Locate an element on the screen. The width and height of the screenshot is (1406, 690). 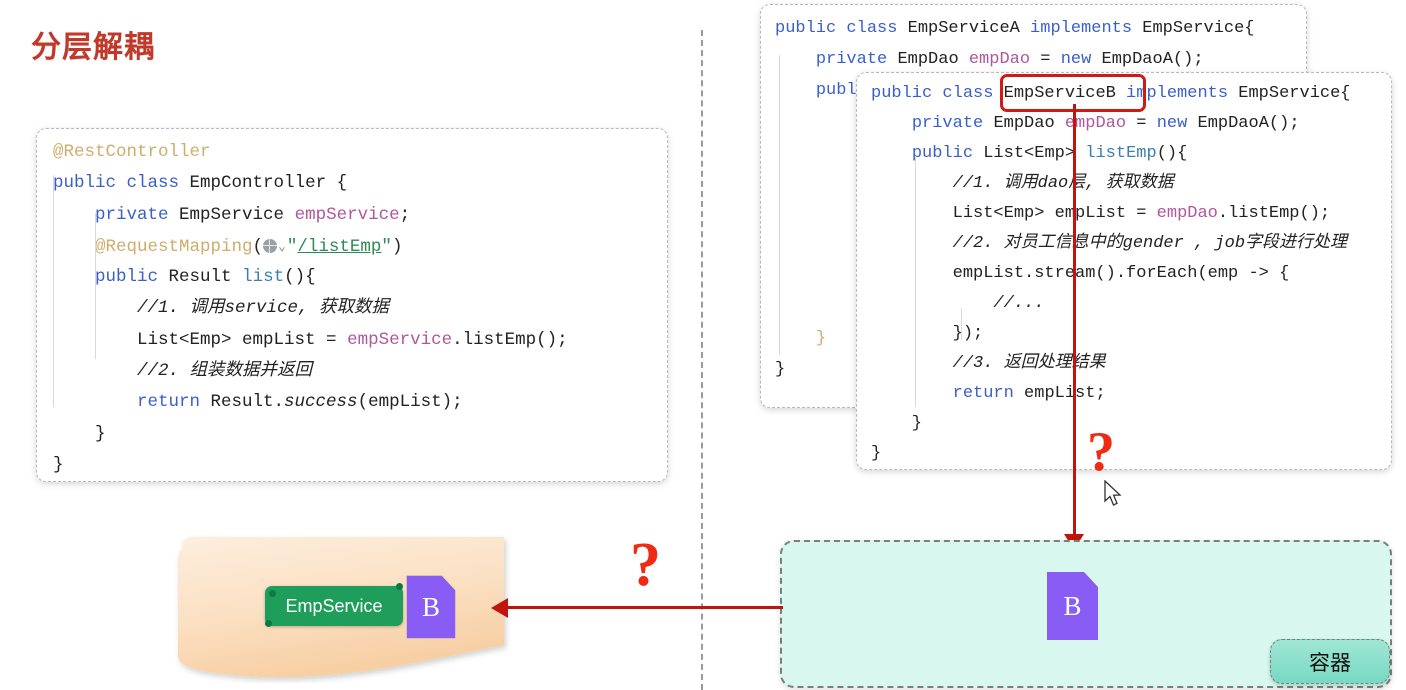
chevron-down-icon: ⌄ is located at coordinates (282, 246).